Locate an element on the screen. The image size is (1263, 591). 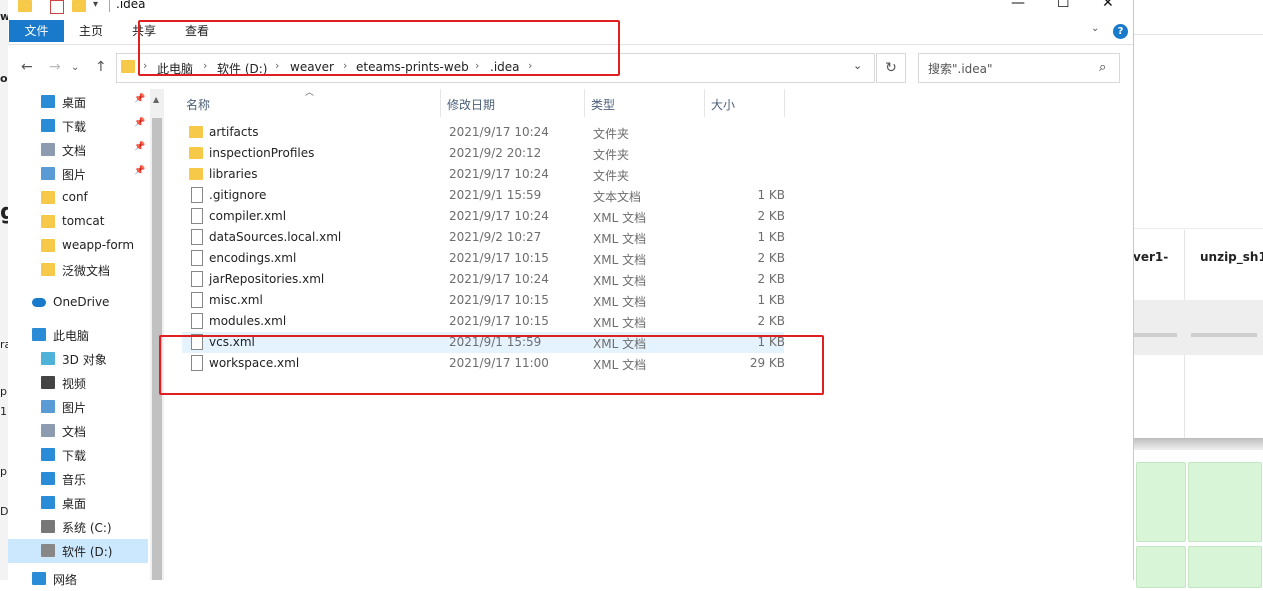
search-input: 搜索".idea" is located at coordinates (960, 68).